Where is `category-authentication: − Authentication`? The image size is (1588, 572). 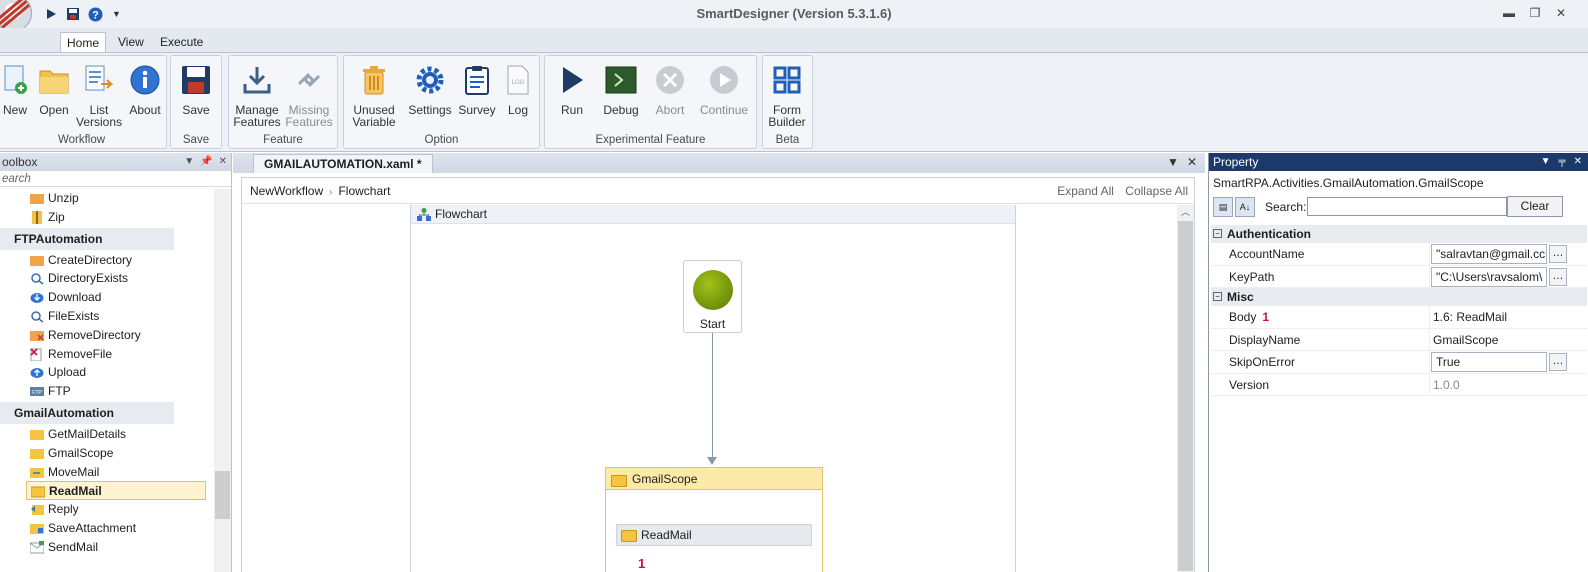 category-authentication: − Authentication is located at coordinates (1399, 234).